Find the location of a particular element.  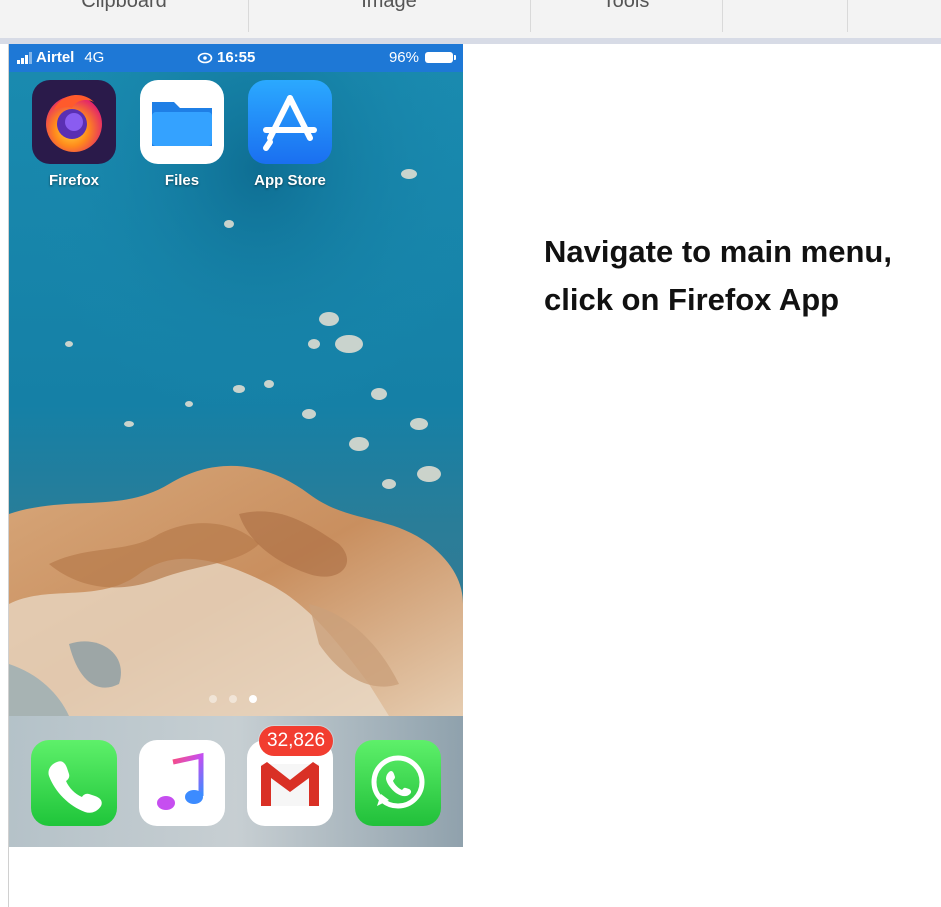

ribbon-group-label: Clipboard is located at coordinates (124, 6).